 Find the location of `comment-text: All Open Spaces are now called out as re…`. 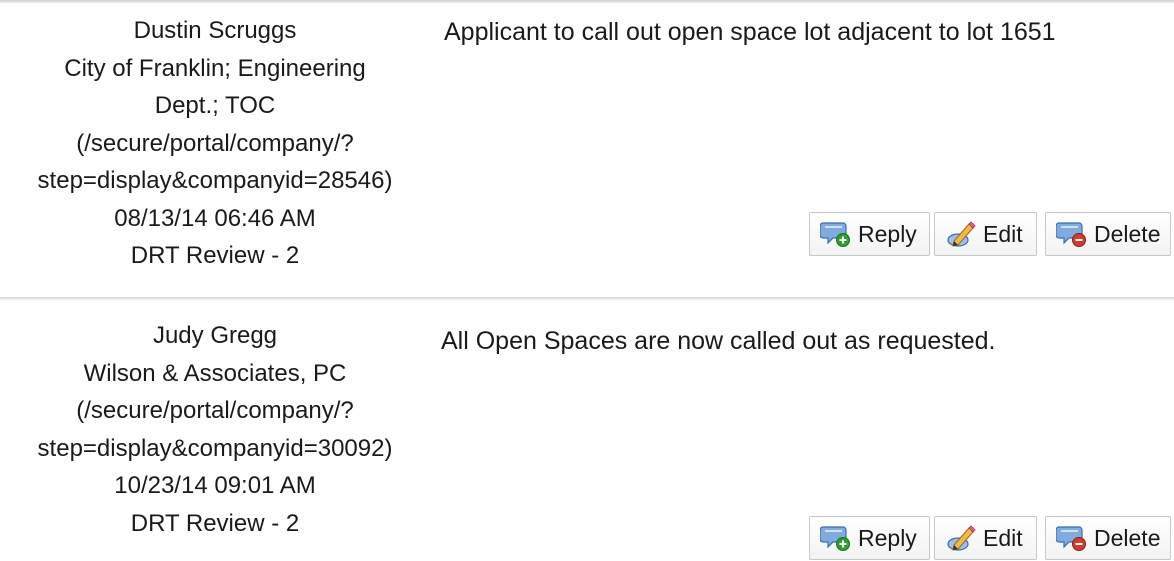

comment-text: All Open Spaces are now called out as re… is located at coordinates (718, 341).